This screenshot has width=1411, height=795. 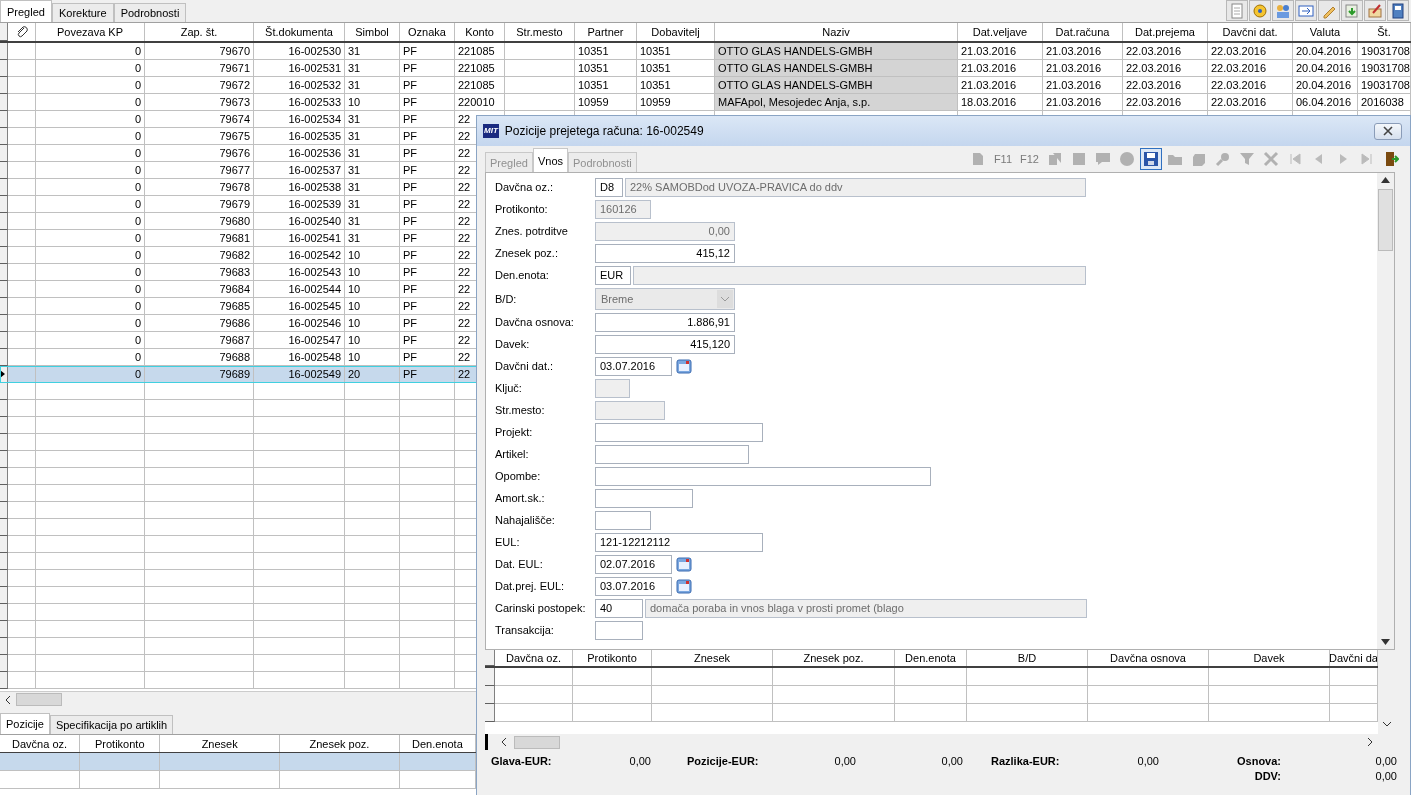 What do you see at coordinates (705, 51) in the screenshot?
I see `table-row: 0 79670 16-002530 31 PF 221085 10351 10351 OTTO GLAS HANDELS-GMBH 21.03.2016 21.03.2016 22.03.2016 22.03.2016 20.04.2016 19031708` at bounding box center [705, 51].